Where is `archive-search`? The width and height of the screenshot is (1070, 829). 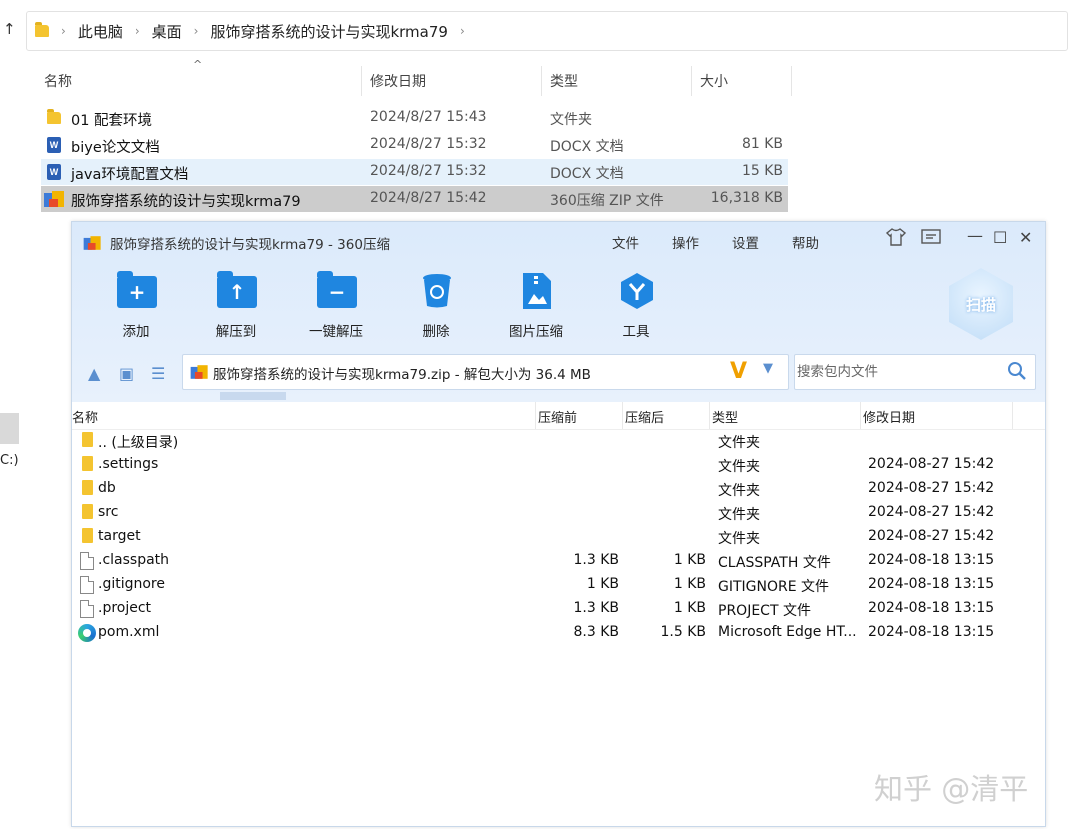
archive-search is located at coordinates (915, 372).